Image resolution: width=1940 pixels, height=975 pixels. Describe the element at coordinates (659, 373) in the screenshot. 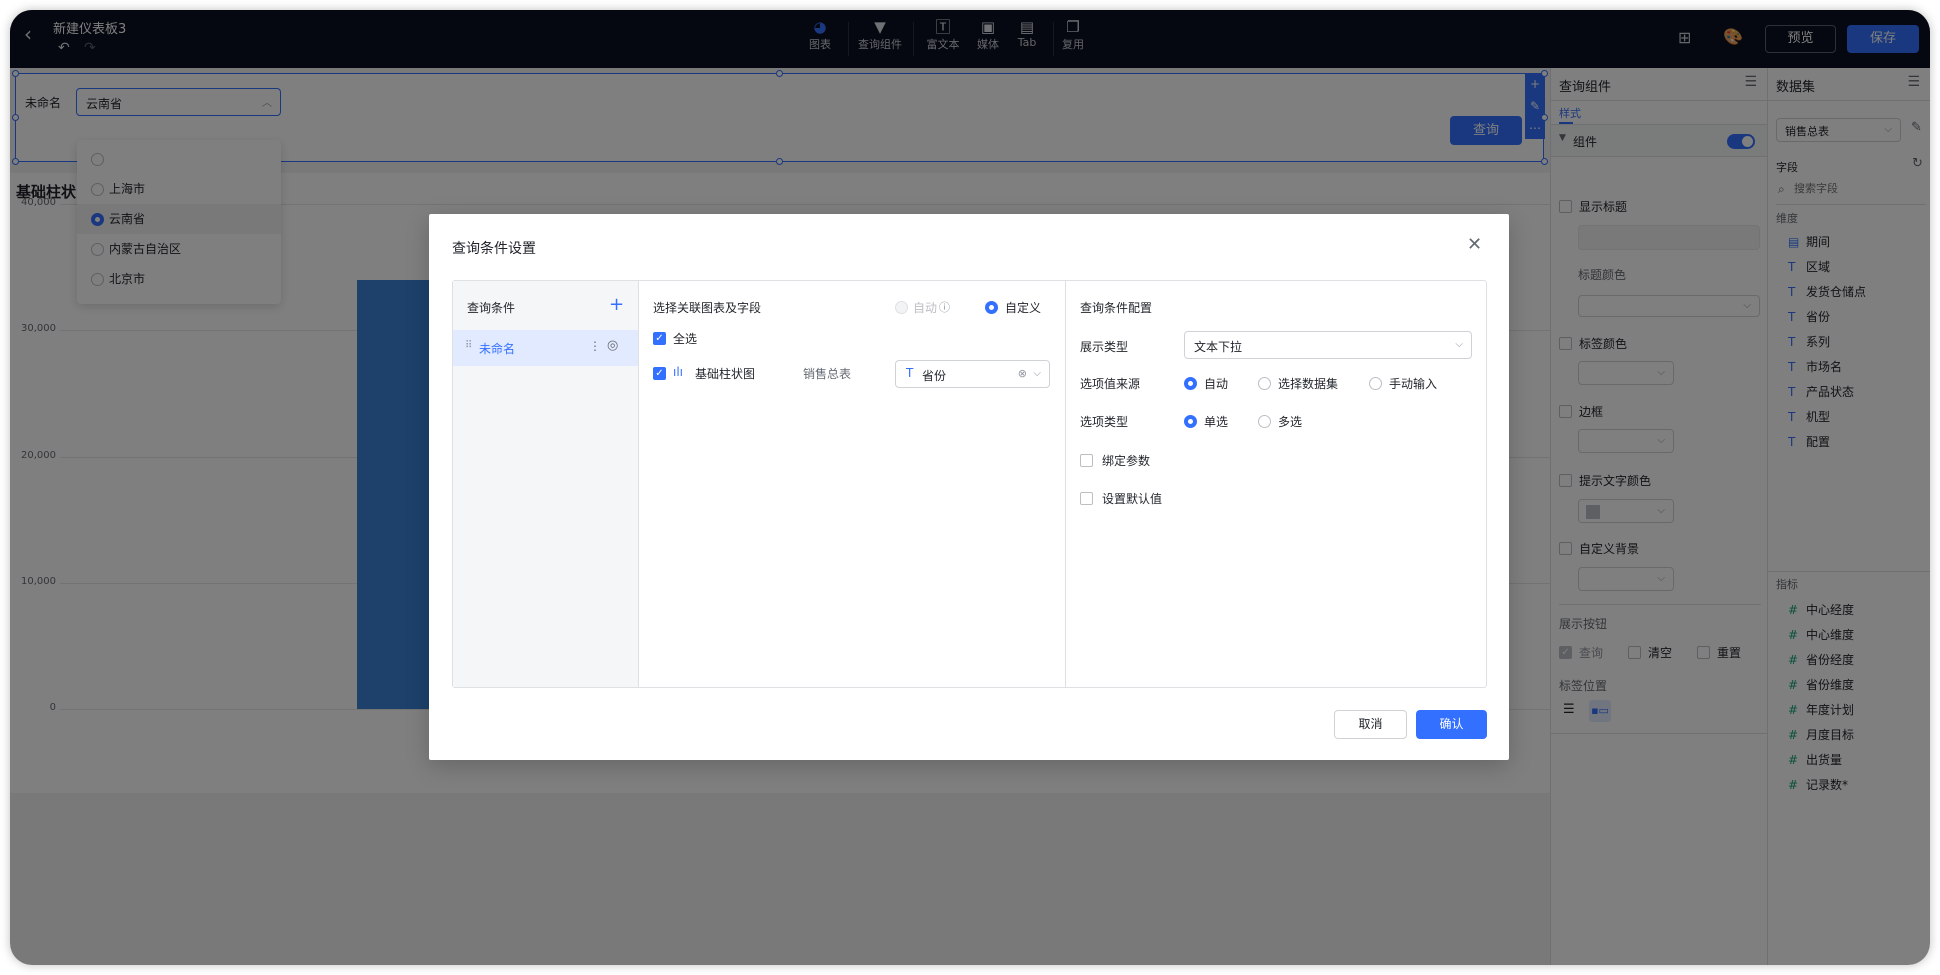

I see `chart-checkbox: ✓` at that location.